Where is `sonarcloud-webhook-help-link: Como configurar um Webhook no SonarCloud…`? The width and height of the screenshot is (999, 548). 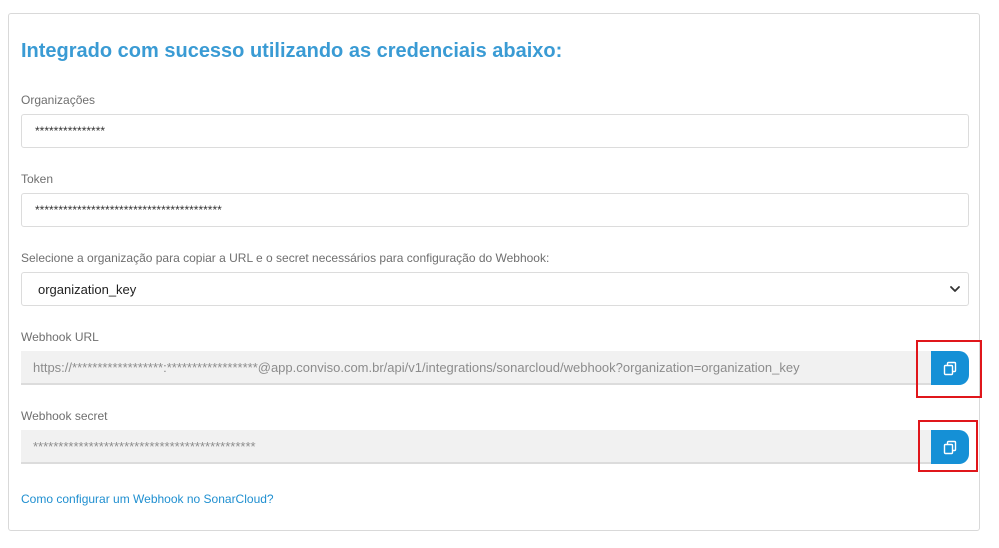 sonarcloud-webhook-help-link: Como configurar um Webhook no SonarCloud… is located at coordinates (147, 499).